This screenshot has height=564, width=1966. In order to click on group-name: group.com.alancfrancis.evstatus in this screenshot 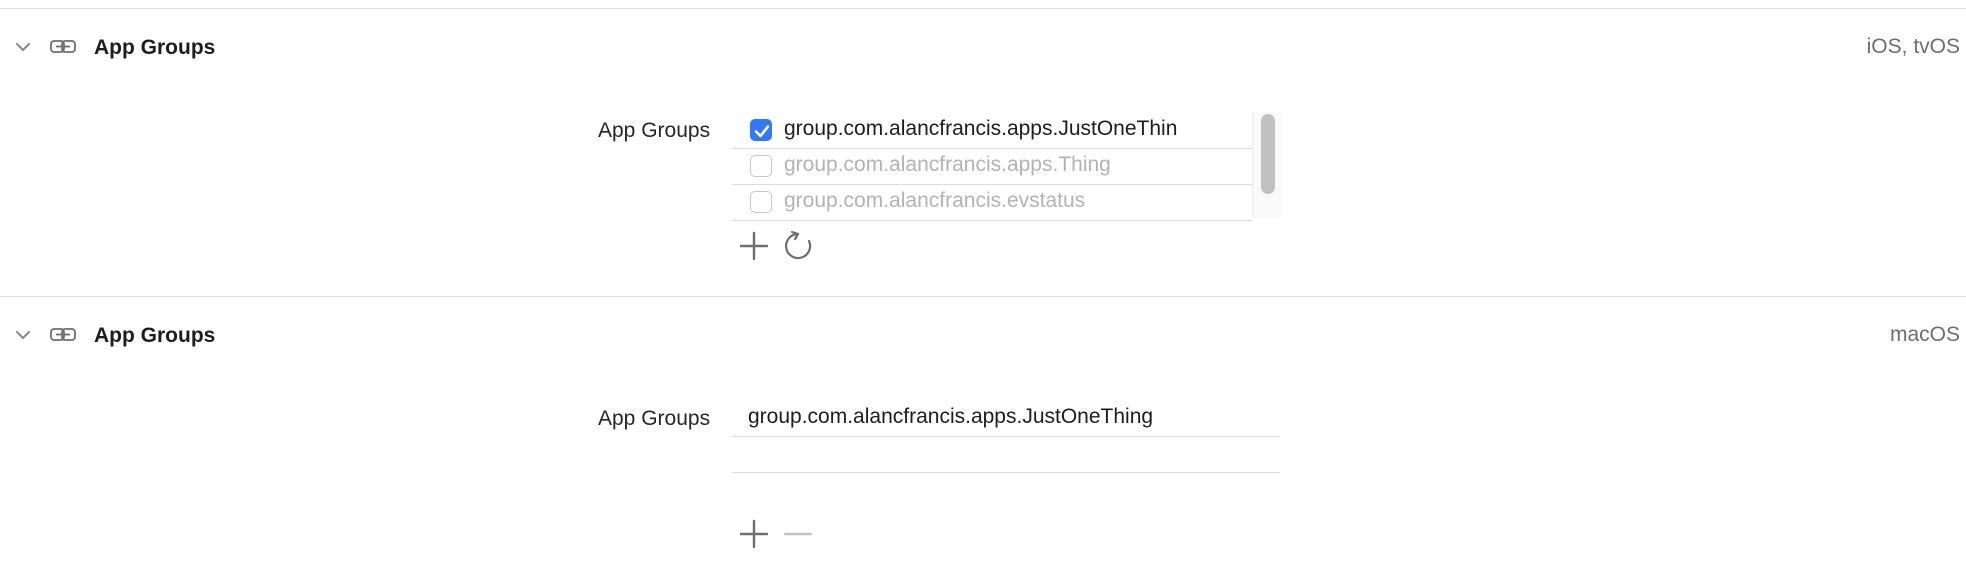, I will do `click(935, 200)`.